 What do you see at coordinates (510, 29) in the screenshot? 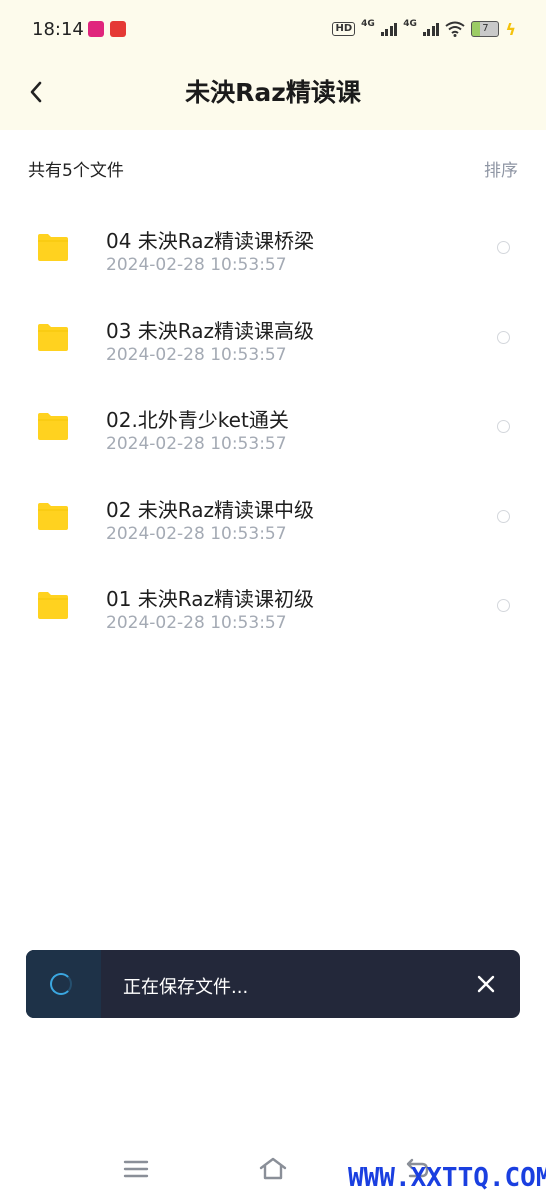
I see `charging-icon: ϟ` at bounding box center [510, 29].